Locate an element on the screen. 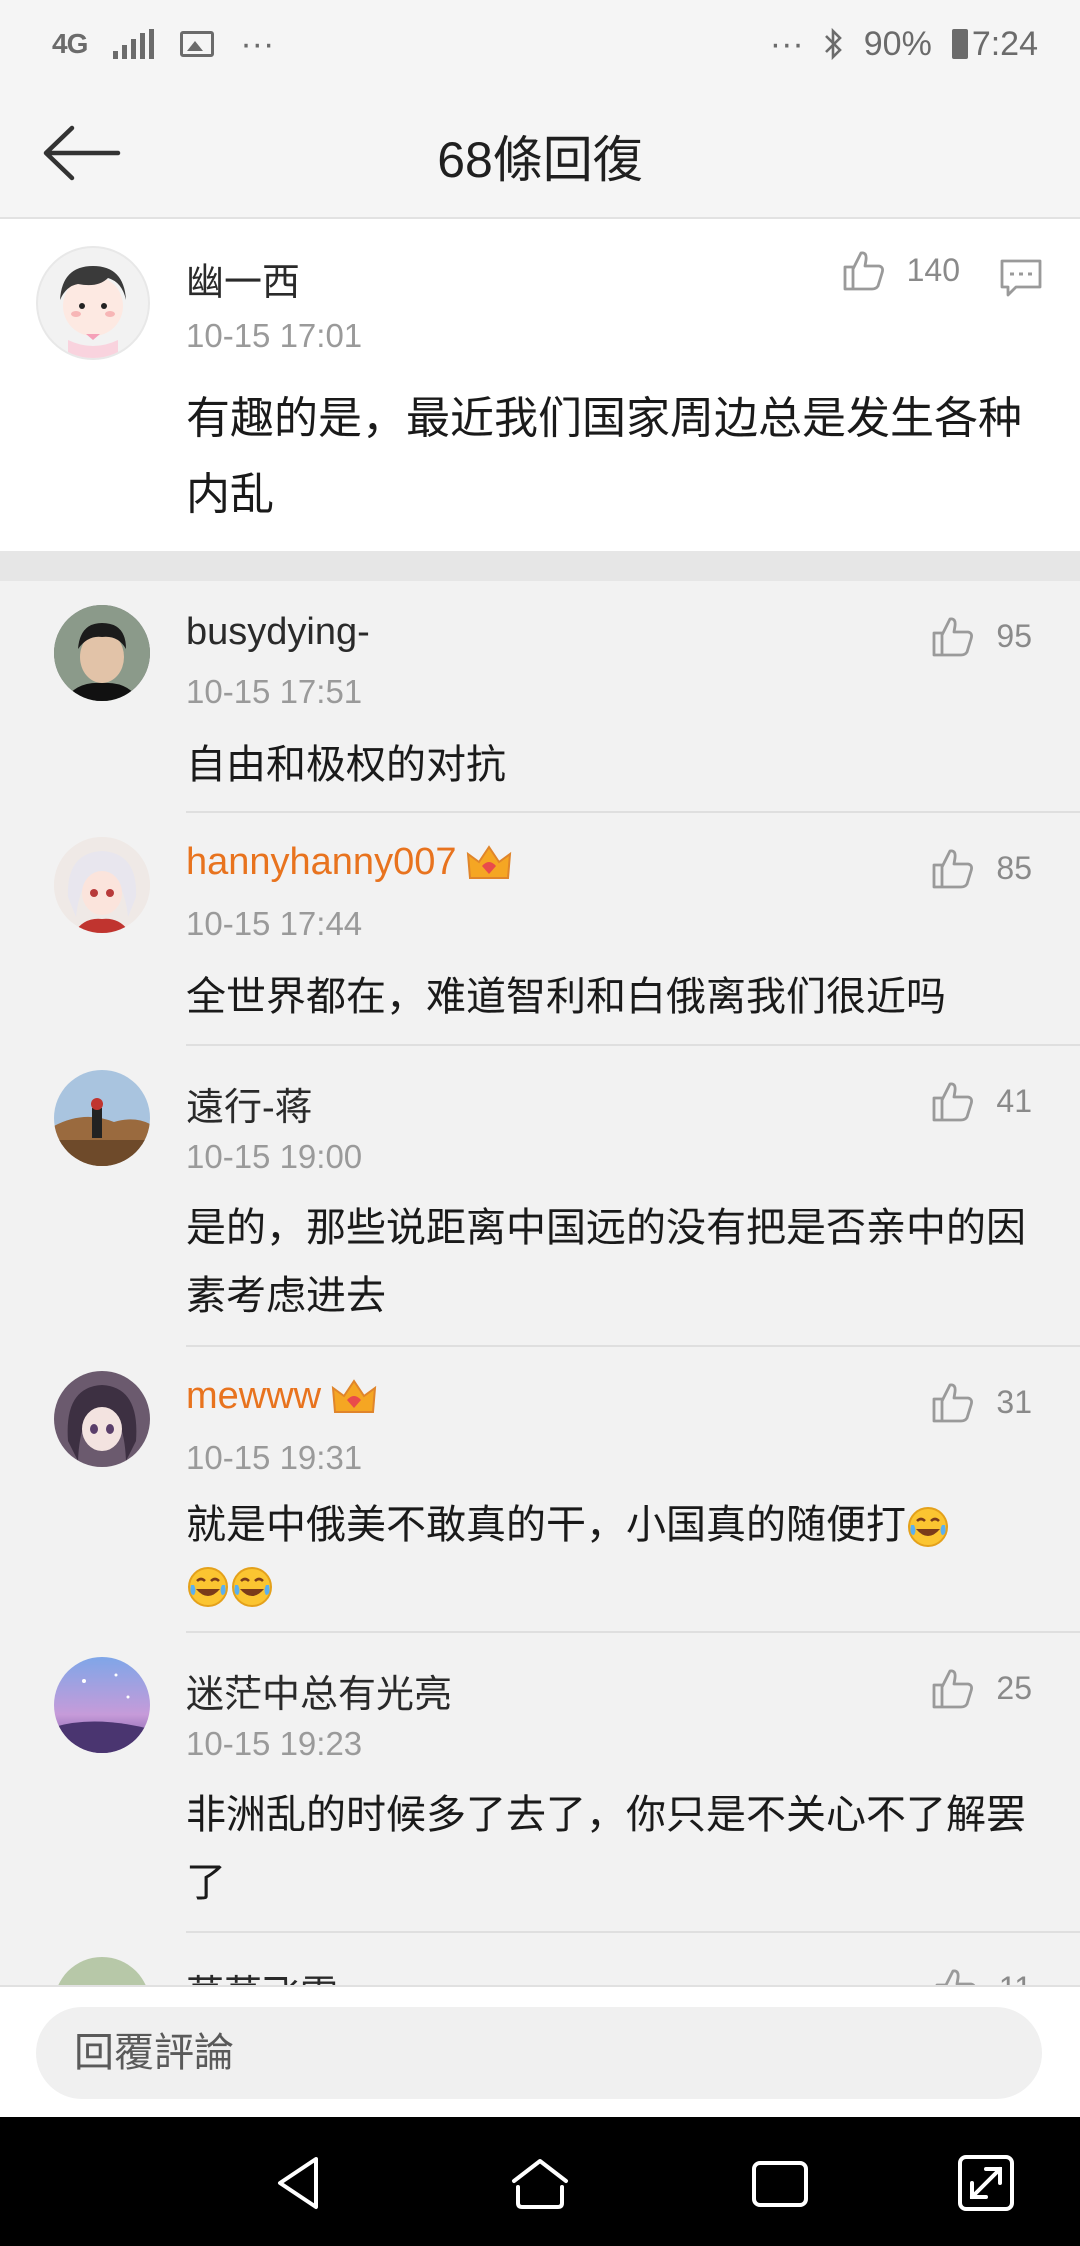 The height and width of the screenshot is (2246, 1080). status-dots: ··· is located at coordinates (786, 44).